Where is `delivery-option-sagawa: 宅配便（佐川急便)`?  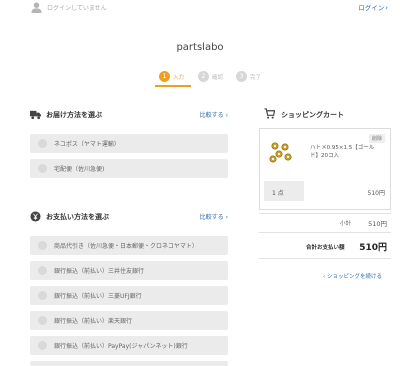
delivery-option-sagawa: 宅配便（佐川急便) is located at coordinates (129, 168).